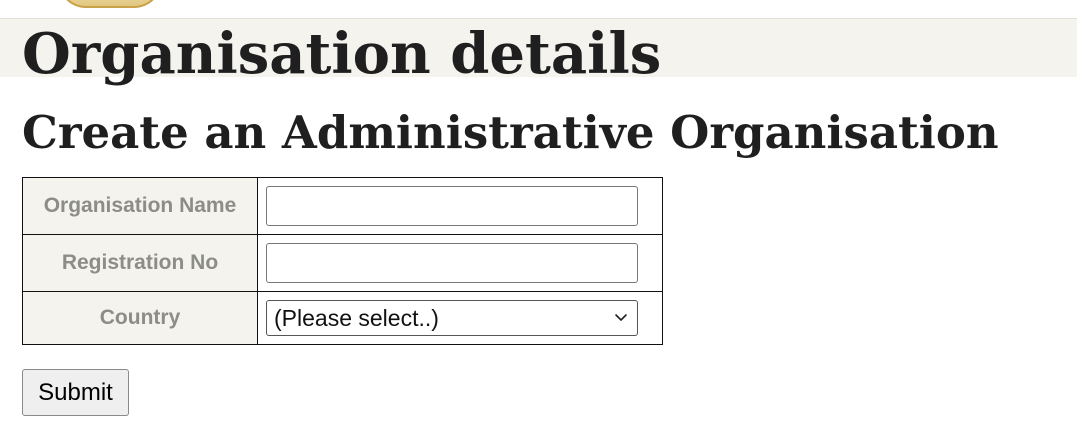  What do you see at coordinates (110, 4) in the screenshot?
I see `emblem-logo-icon` at bounding box center [110, 4].